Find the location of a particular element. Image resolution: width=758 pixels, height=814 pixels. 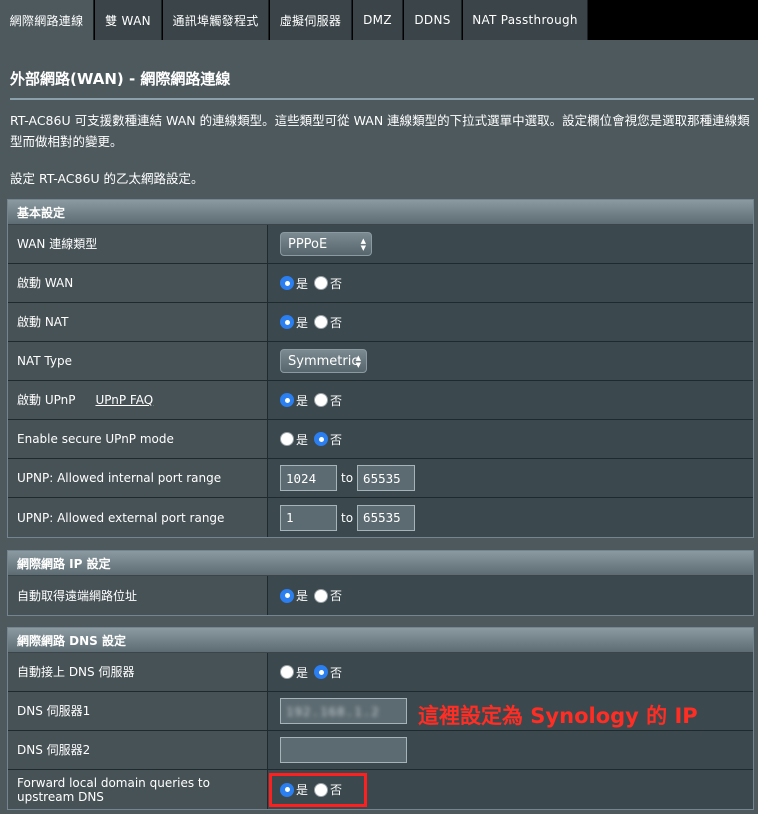

secure-upnp-yes-radio: 是 is located at coordinates (296, 439).